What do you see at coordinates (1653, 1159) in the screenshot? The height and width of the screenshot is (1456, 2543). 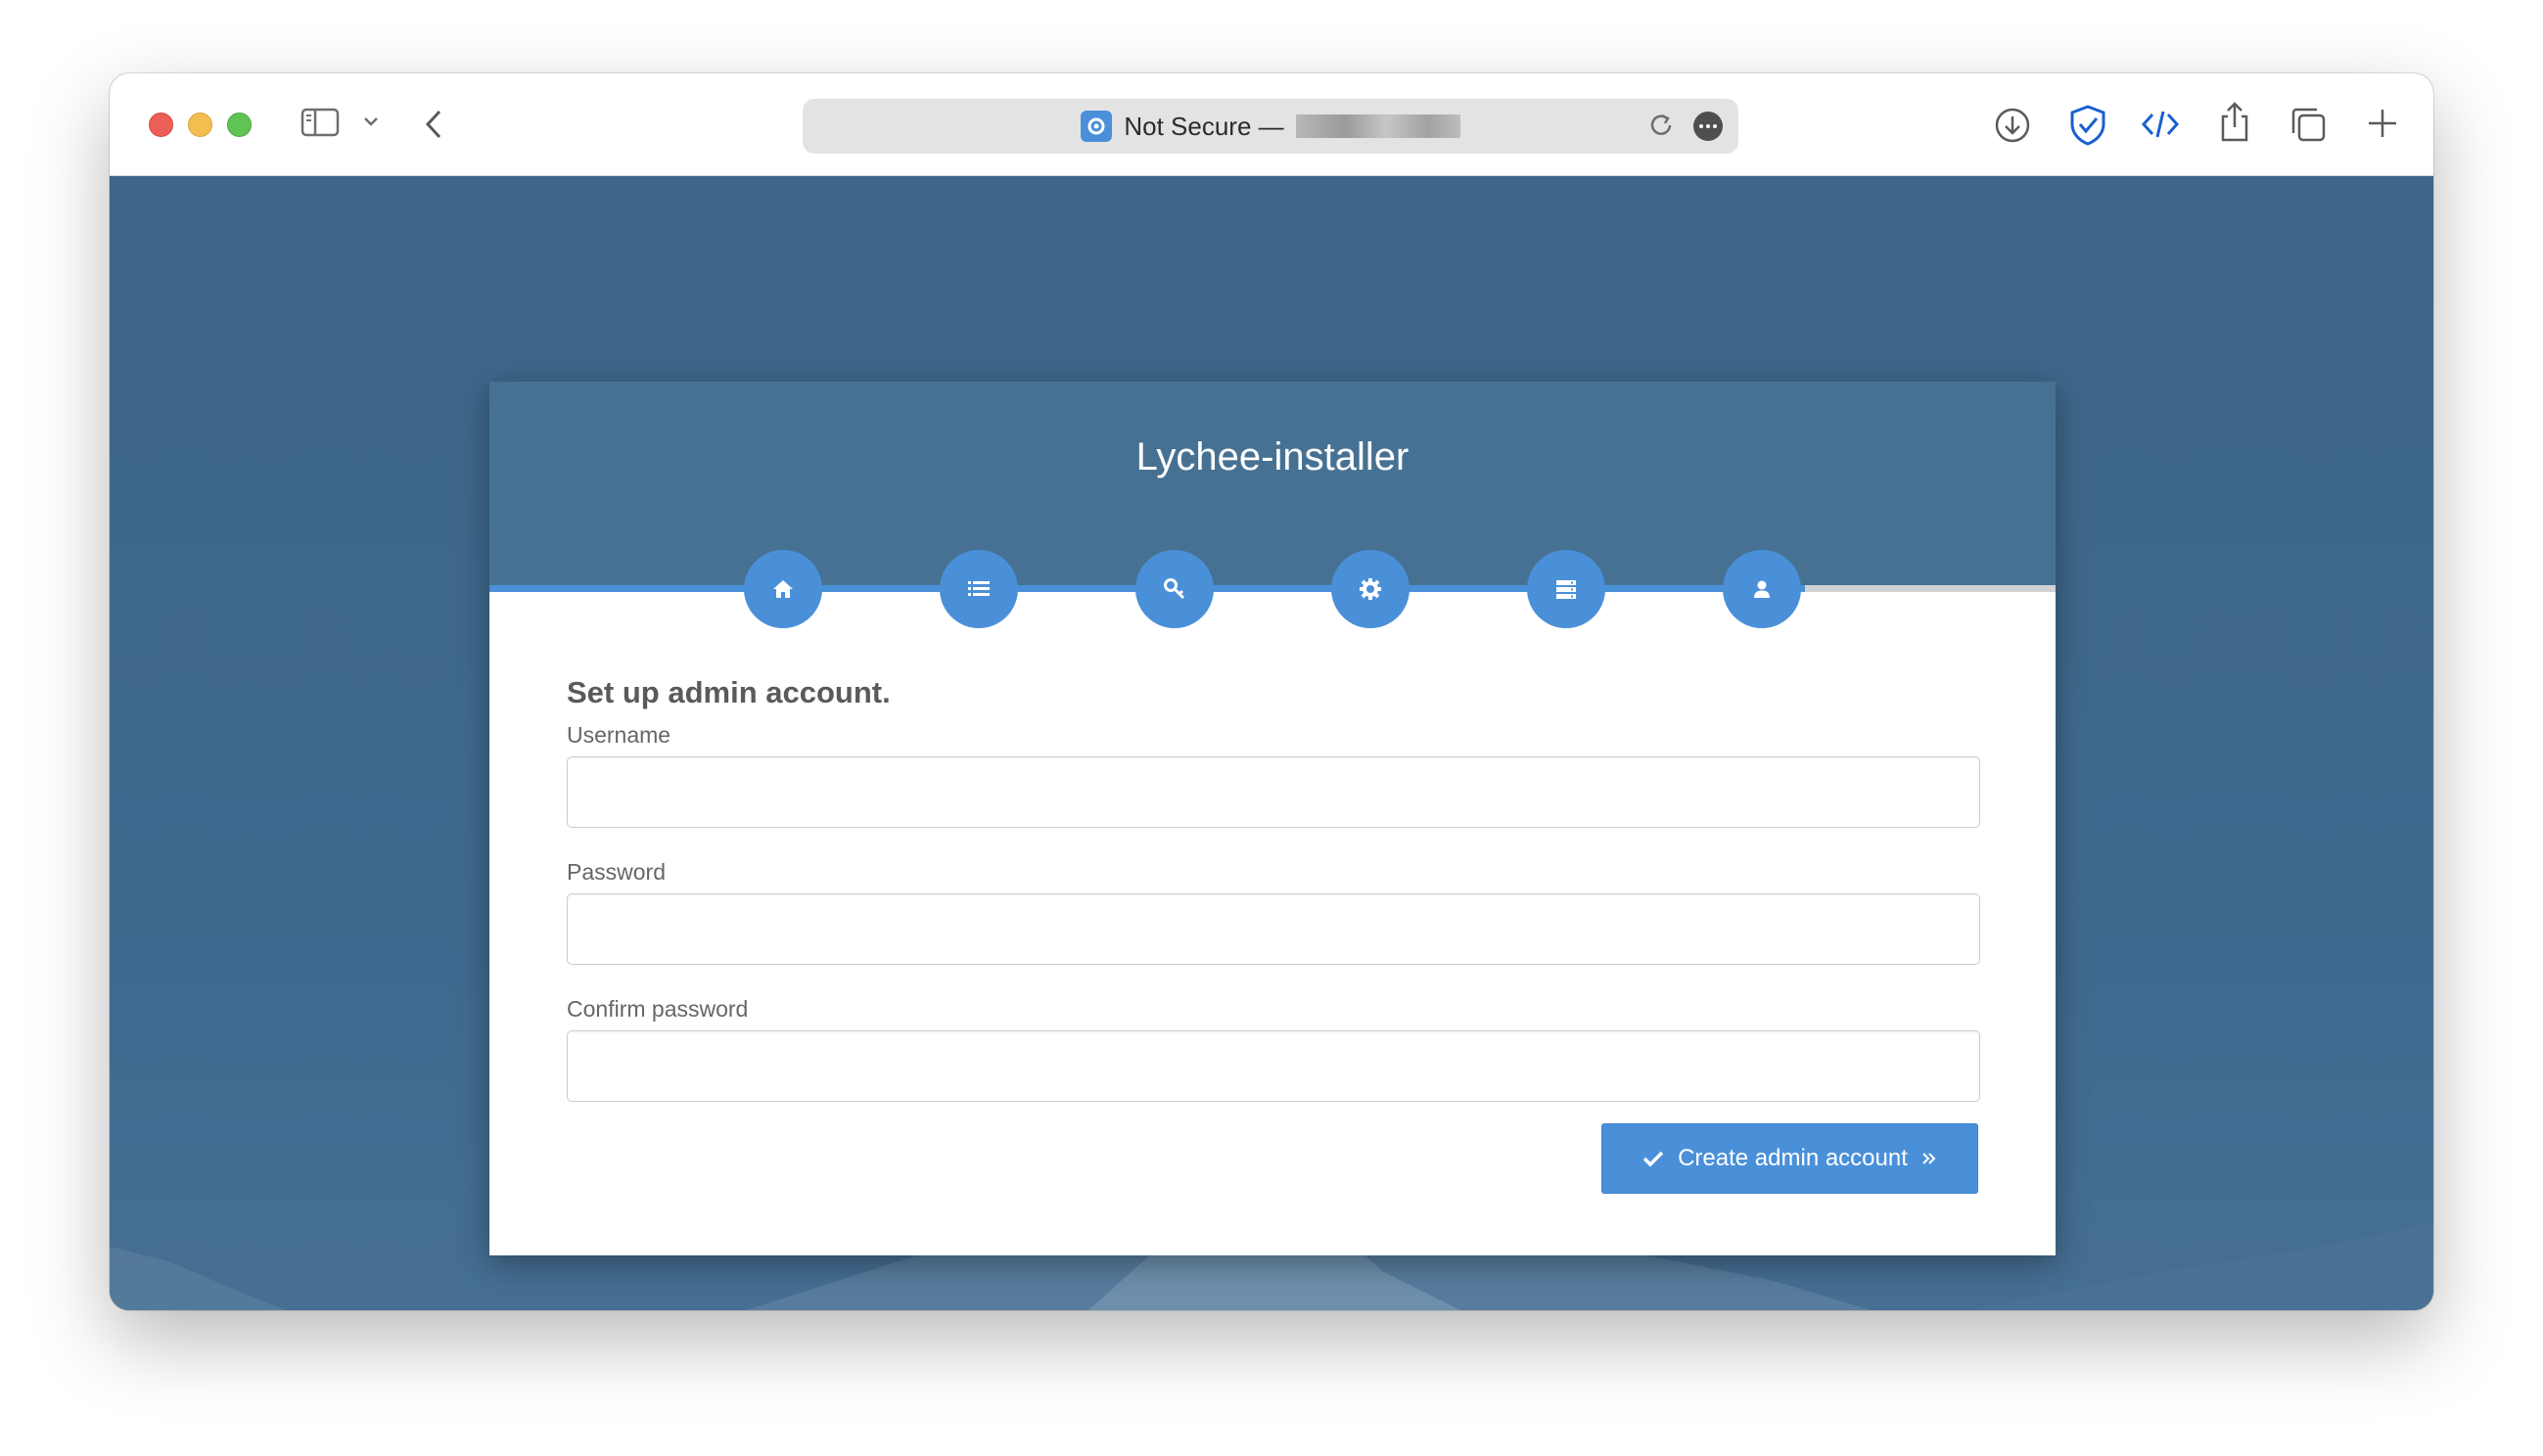 I see `check-icon` at bounding box center [1653, 1159].